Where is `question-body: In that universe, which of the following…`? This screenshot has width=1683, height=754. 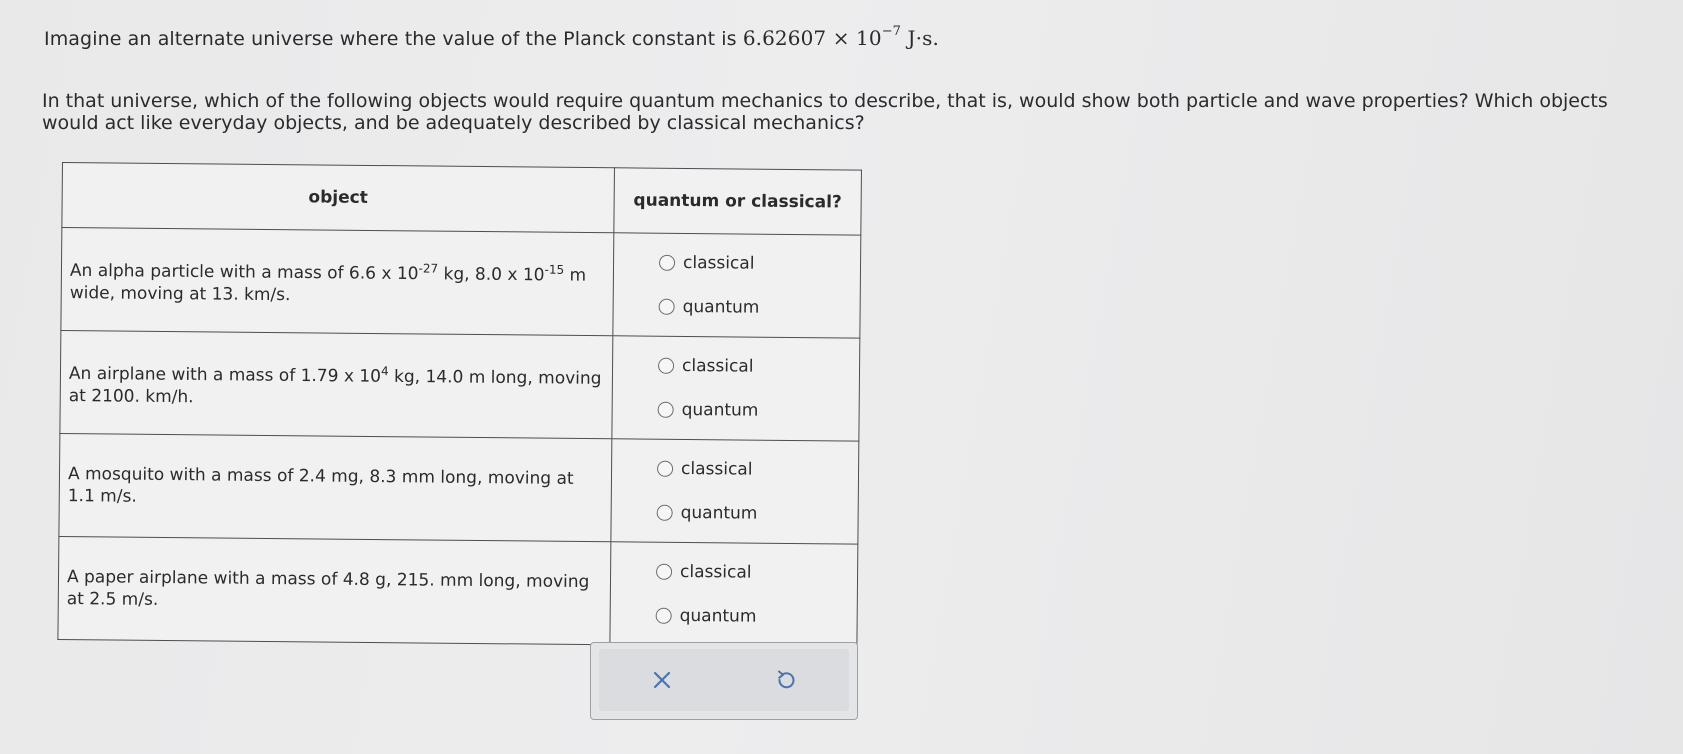
question-body: In that universe, which of the following… is located at coordinates (825, 112).